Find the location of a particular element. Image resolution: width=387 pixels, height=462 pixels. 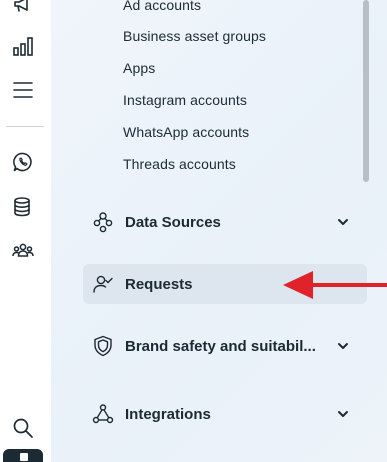

nav-item-whatsapp-accounts: WhatsApp accounts is located at coordinates (186, 132).